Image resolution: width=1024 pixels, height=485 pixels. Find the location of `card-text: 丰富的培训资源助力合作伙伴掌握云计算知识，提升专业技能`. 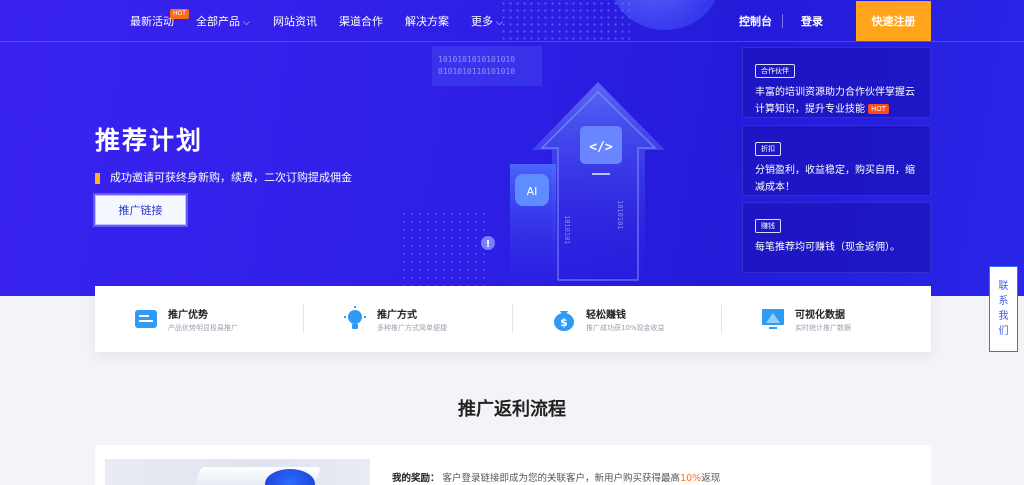

card-text: 丰富的培训资源助力合作伙伴掌握云计算知识，提升专业技能 is located at coordinates (835, 101).